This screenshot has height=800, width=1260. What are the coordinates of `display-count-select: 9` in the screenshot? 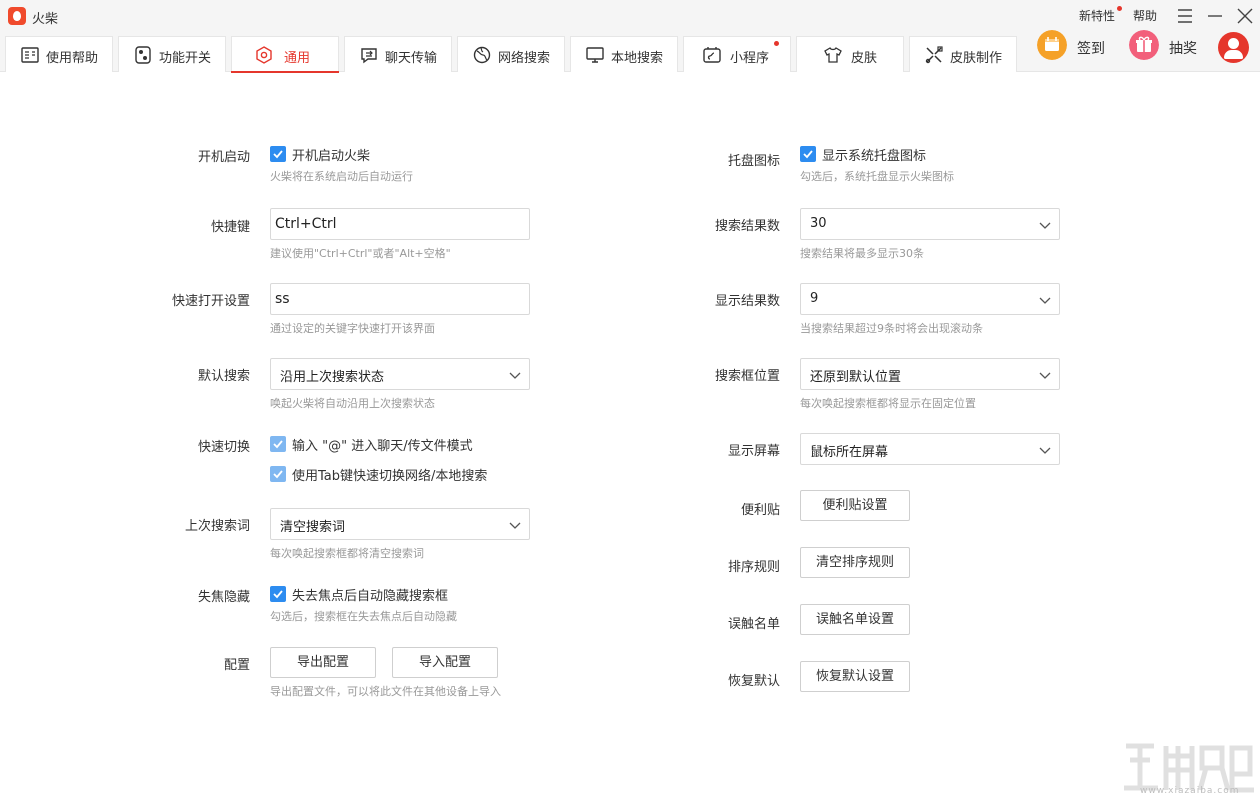 It's located at (930, 299).